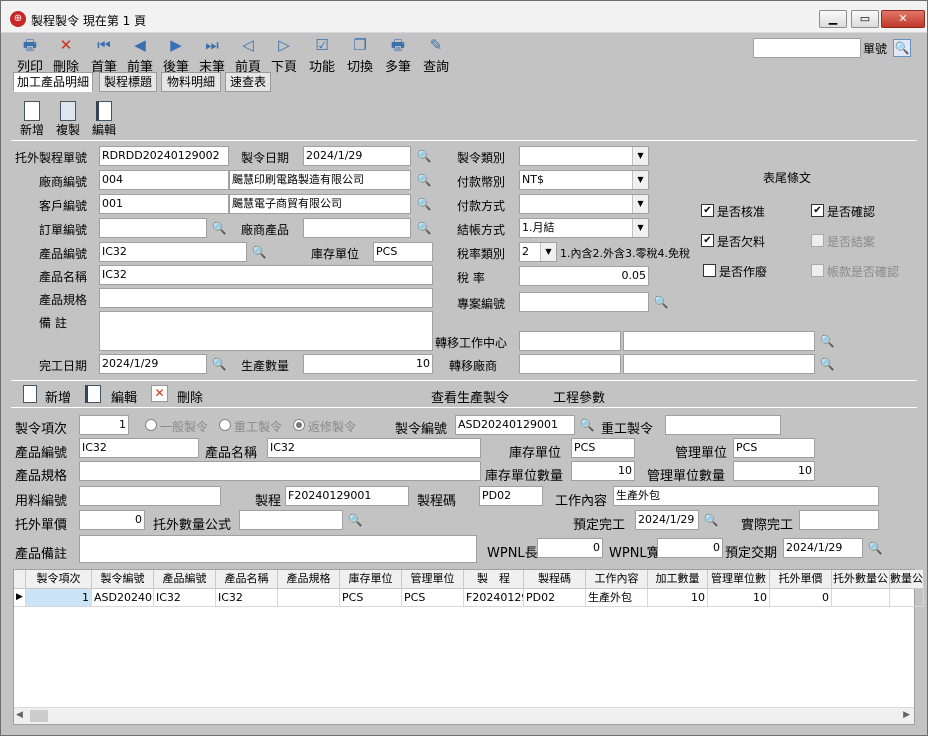  I want to click on detail-plan-delivery-field: 2024/1/29, so click(823, 548).